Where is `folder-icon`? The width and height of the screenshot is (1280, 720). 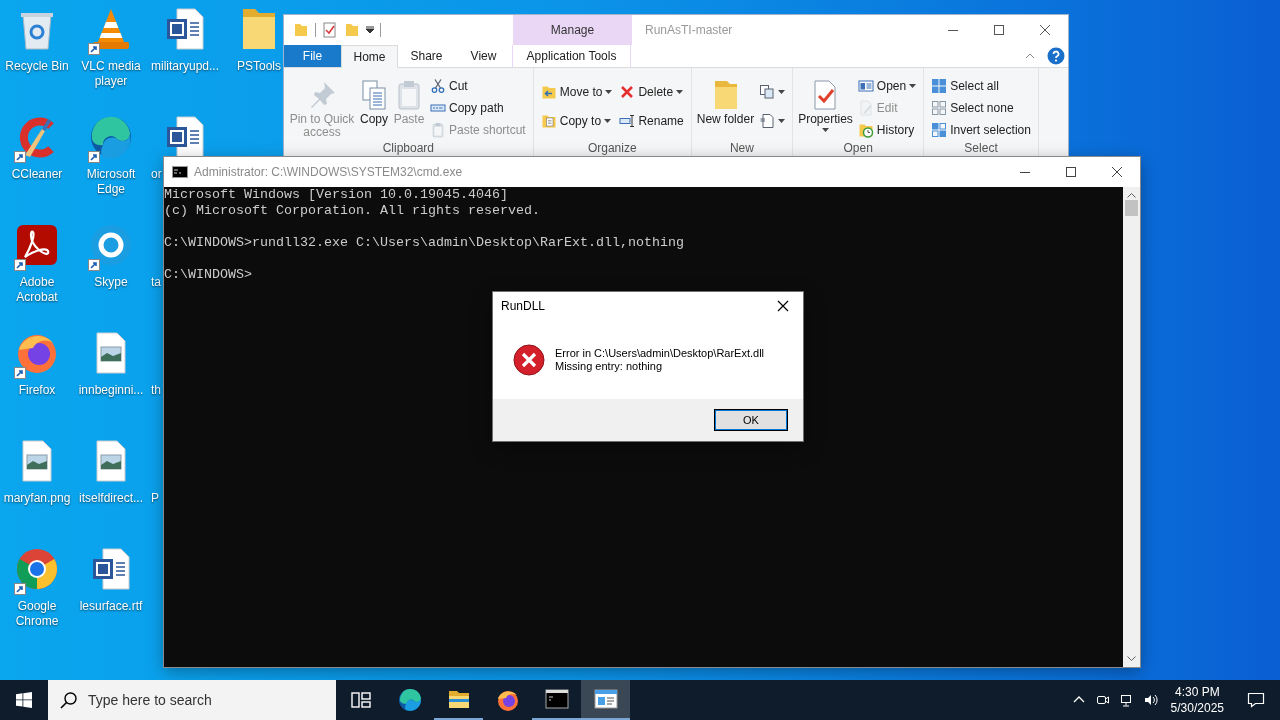 folder-icon is located at coordinates (352, 30).